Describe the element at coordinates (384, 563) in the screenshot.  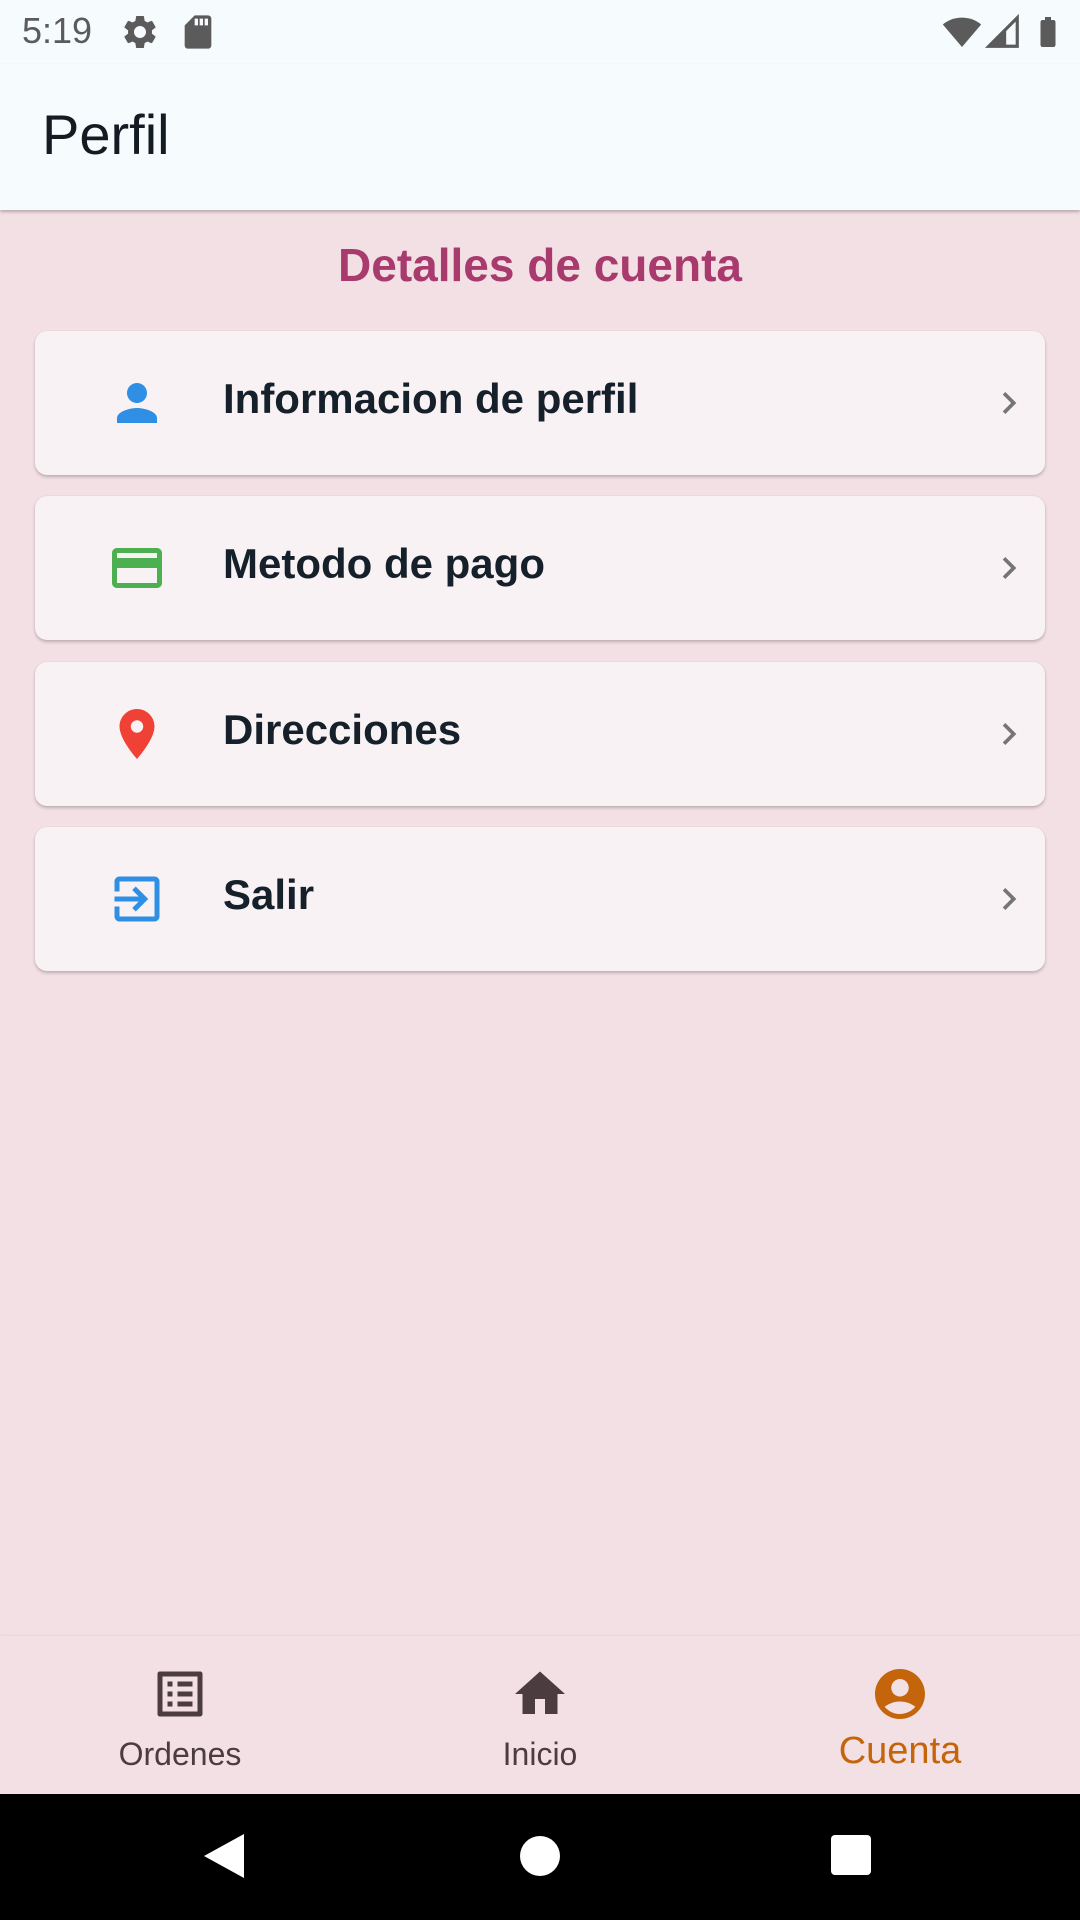
I see `menu-item-label: Metodo de pago` at that location.